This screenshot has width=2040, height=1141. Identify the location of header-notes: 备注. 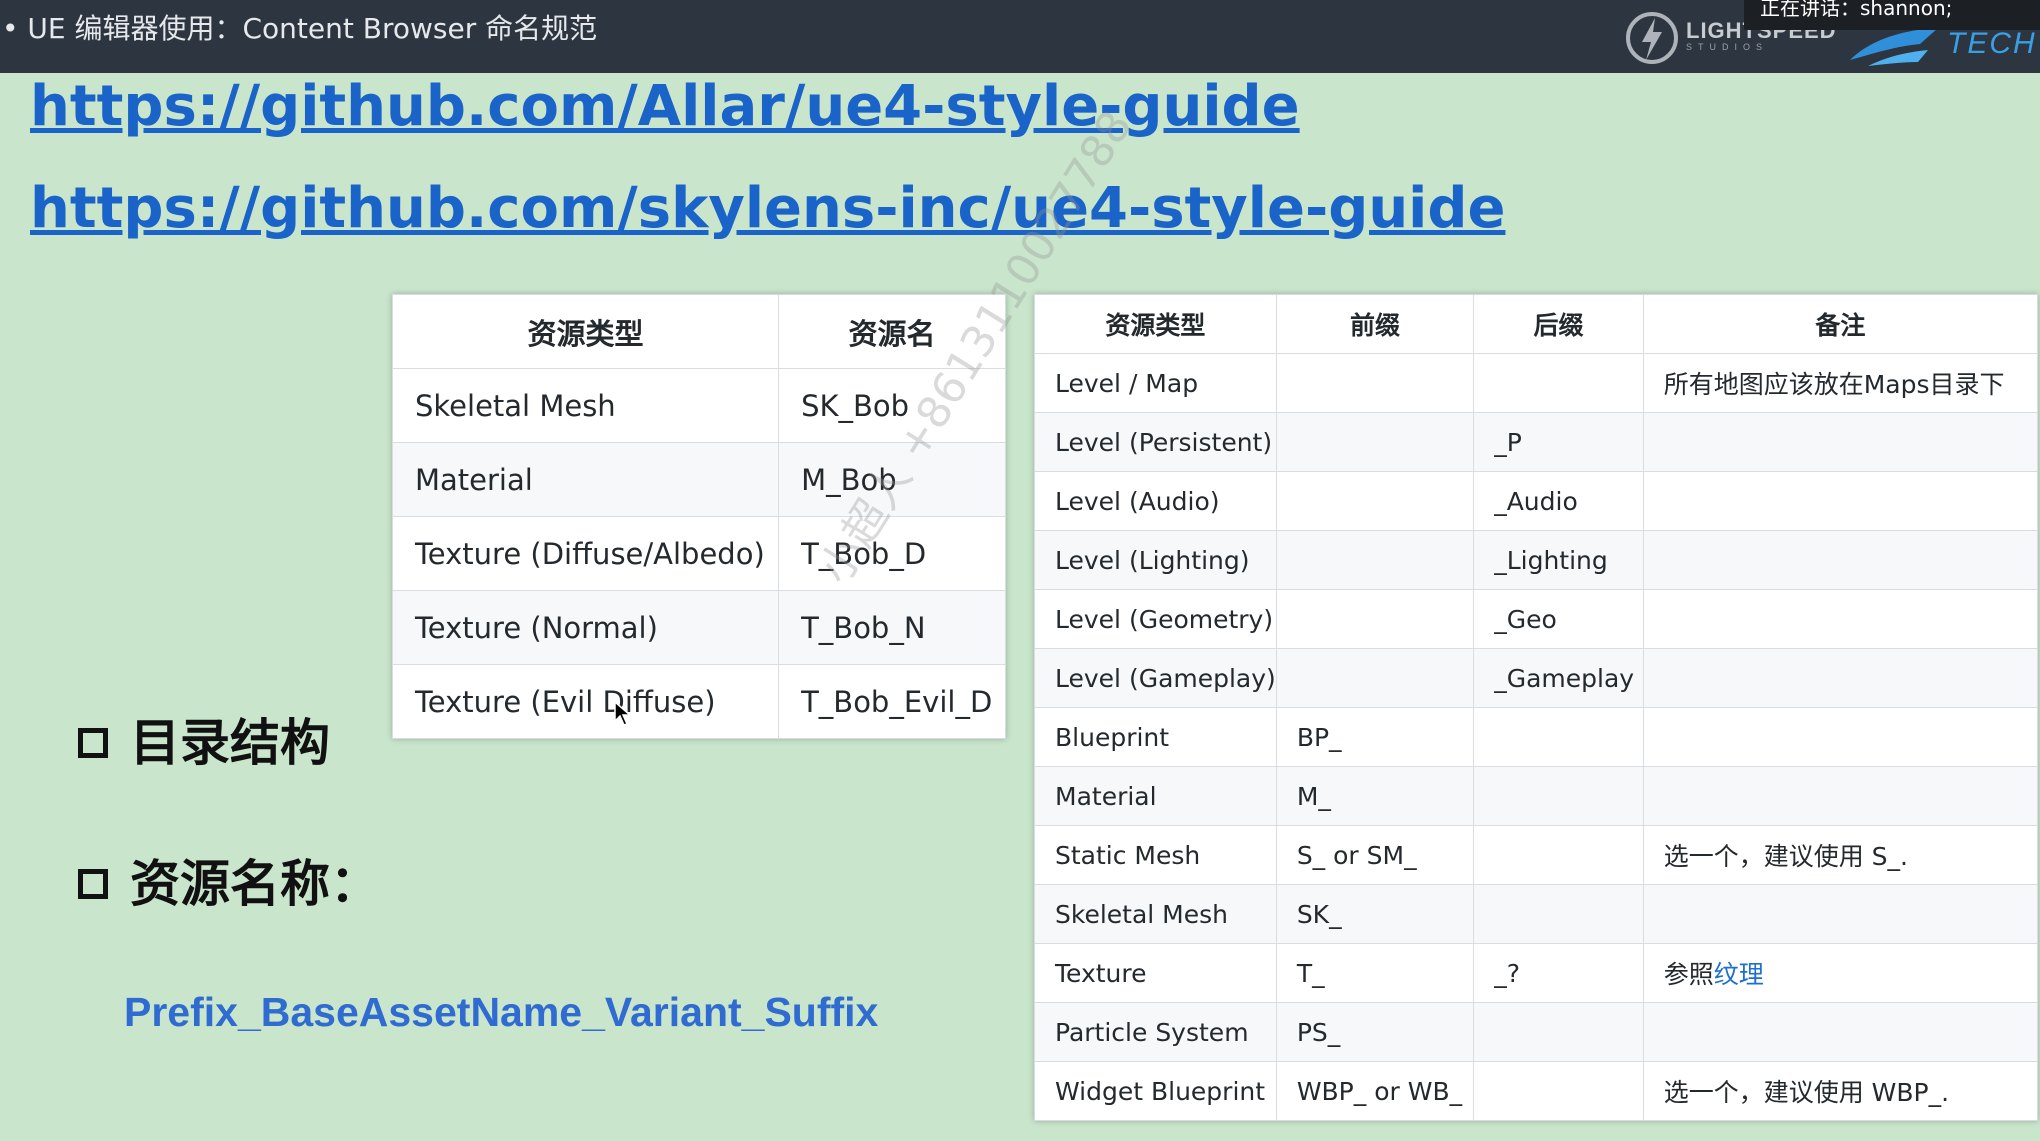
(1840, 324).